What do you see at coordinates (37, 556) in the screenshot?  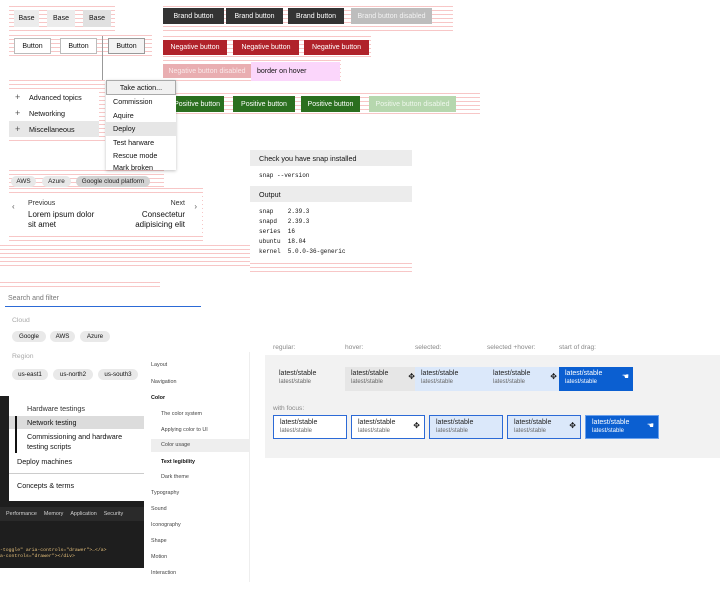 I see `code-line: a-controls="drawer"></div>` at bounding box center [37, 556].